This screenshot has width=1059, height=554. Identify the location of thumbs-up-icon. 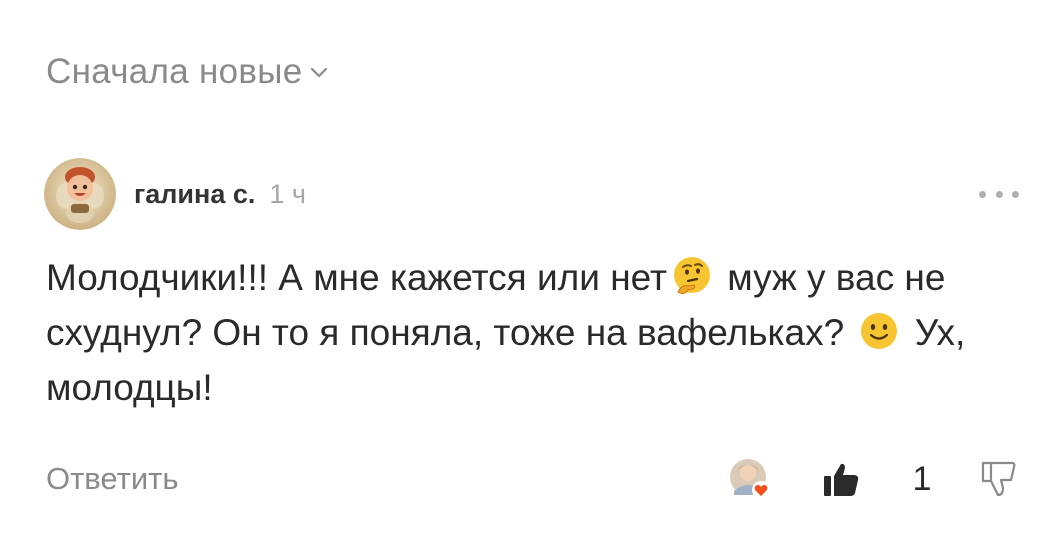
(841, 479).